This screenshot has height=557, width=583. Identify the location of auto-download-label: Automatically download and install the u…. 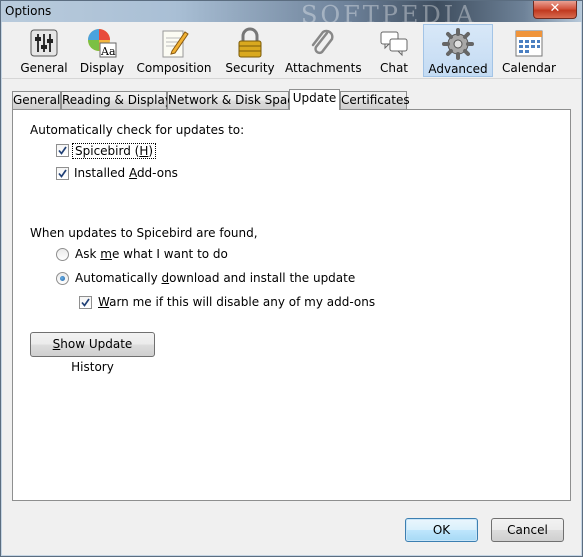
(215, 278).